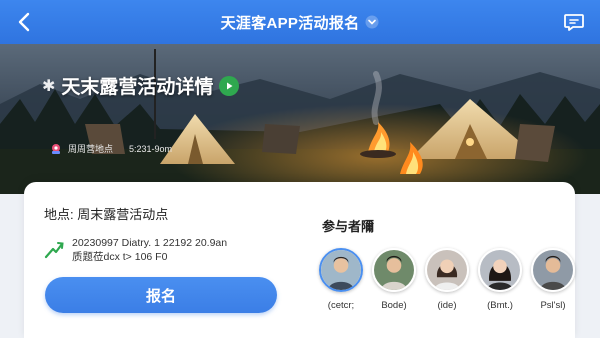 The width and height of the screenshot is (600, 338). What do you see at coordinates (91, 149) in the screenshot?
I see `banner-location-label: 周周营地点` at bounding box center [91, 149].